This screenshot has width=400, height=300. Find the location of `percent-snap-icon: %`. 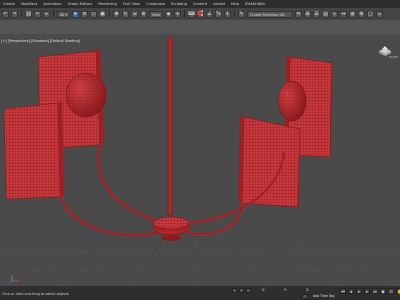

percent-snap-icon: % is located at coordinates (219, 14).